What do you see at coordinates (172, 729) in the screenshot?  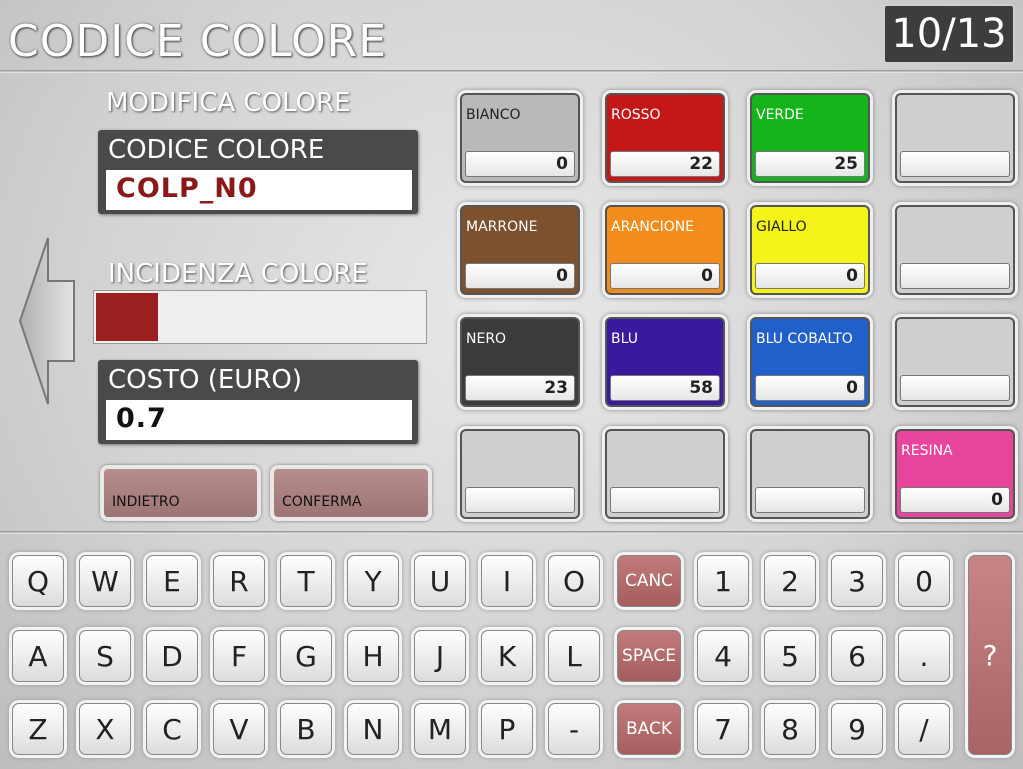 I see `key-c: C` at bounding box center [172, 729].